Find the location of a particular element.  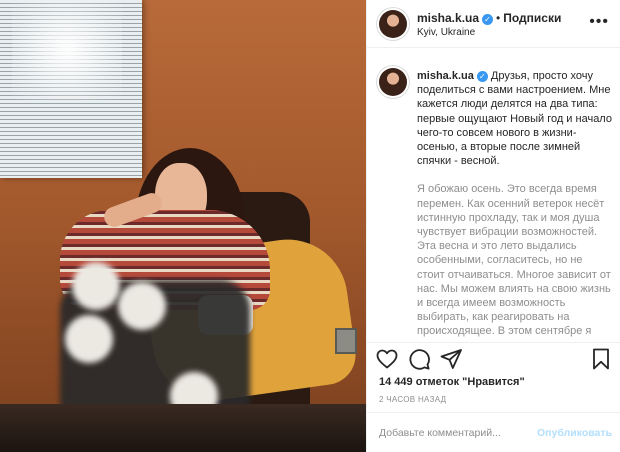

ellipsis-icon: ••• is located at coordinates (599, 22).